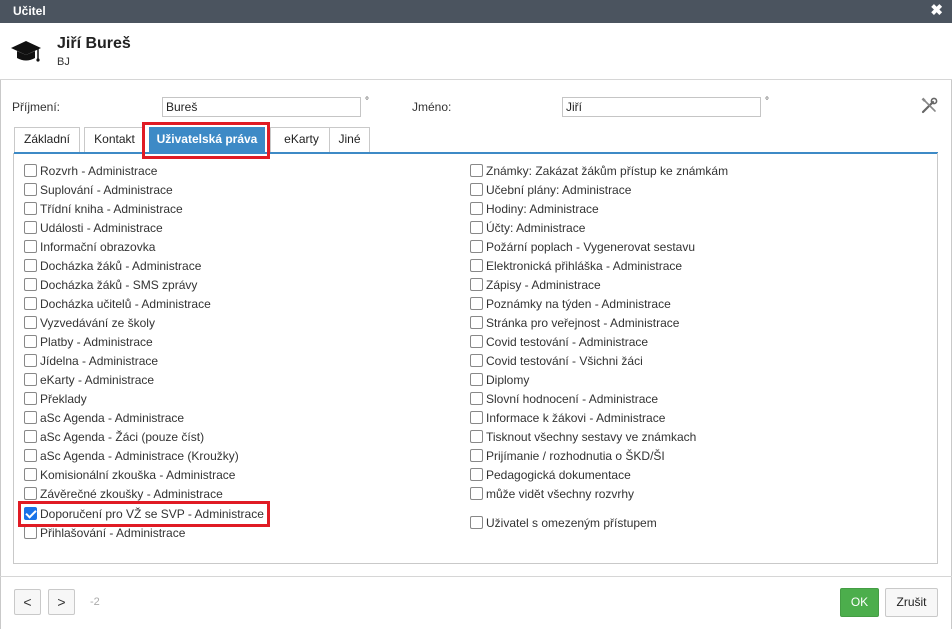  I want to click on tab-kontakt: Kontakt, so click(114, 139).